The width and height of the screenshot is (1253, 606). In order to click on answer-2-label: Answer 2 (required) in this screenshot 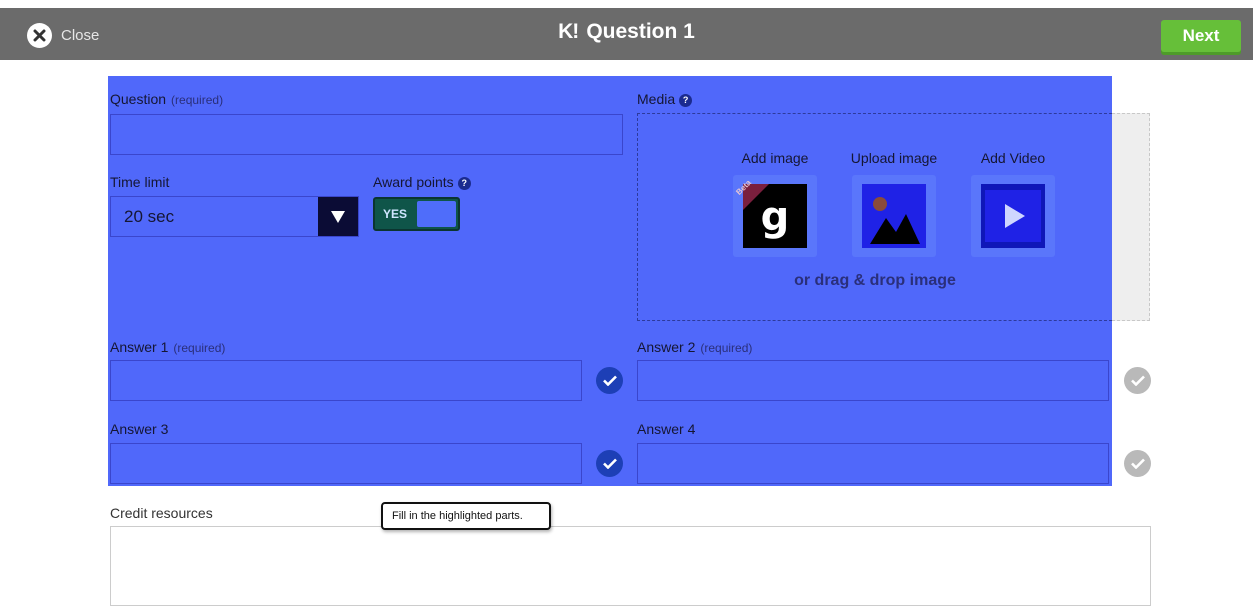, I will do `click(694, 347)`.